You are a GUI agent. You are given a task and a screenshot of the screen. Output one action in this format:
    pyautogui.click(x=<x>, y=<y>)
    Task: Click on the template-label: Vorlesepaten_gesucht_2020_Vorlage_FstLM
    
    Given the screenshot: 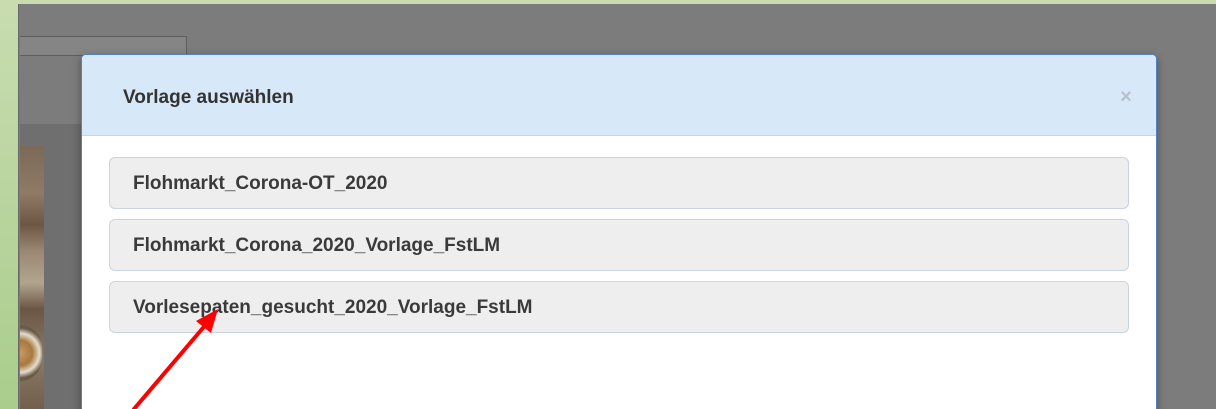 What is the action you would take?
    pyautogui.click(x=333, y=307)
    